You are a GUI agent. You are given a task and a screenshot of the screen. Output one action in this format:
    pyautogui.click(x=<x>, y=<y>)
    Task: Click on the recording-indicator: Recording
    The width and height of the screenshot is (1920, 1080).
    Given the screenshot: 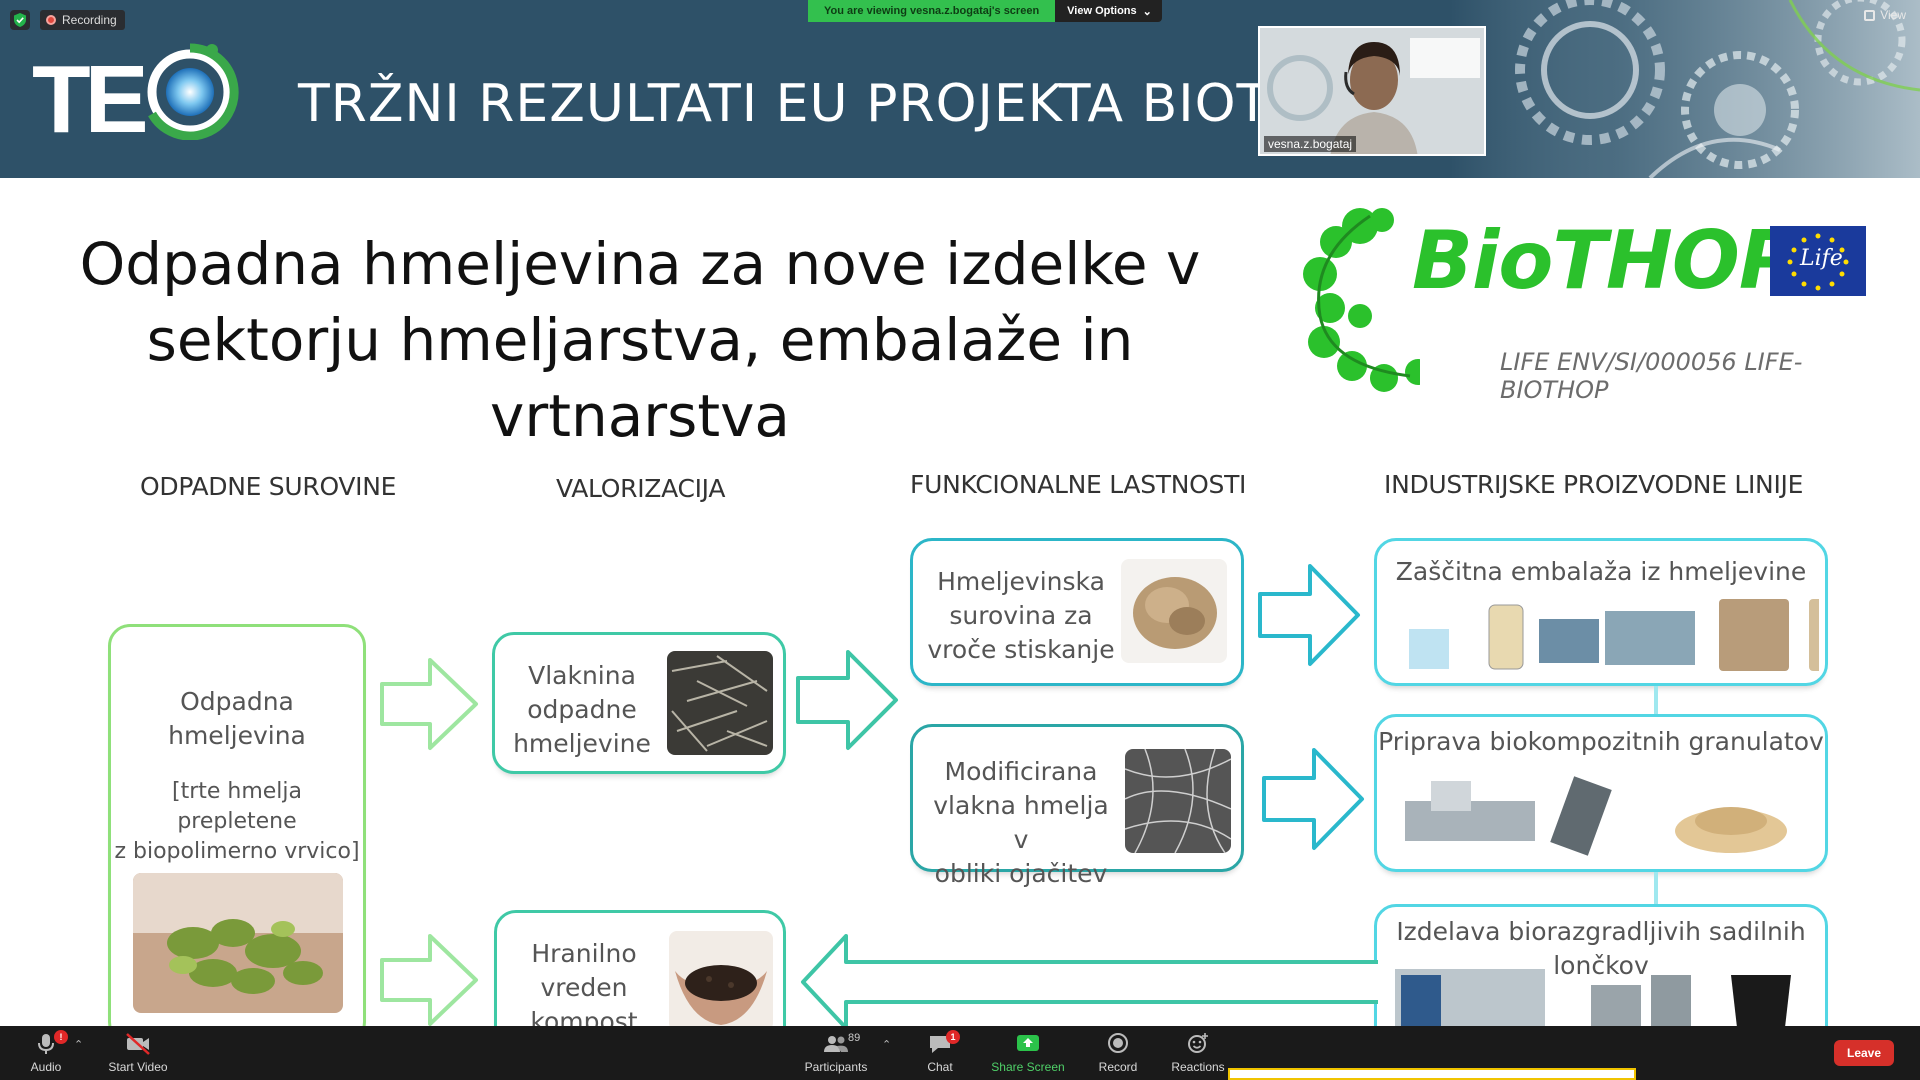 What is the action you would take?
    pyautogui.click(x=82, y=20)
    